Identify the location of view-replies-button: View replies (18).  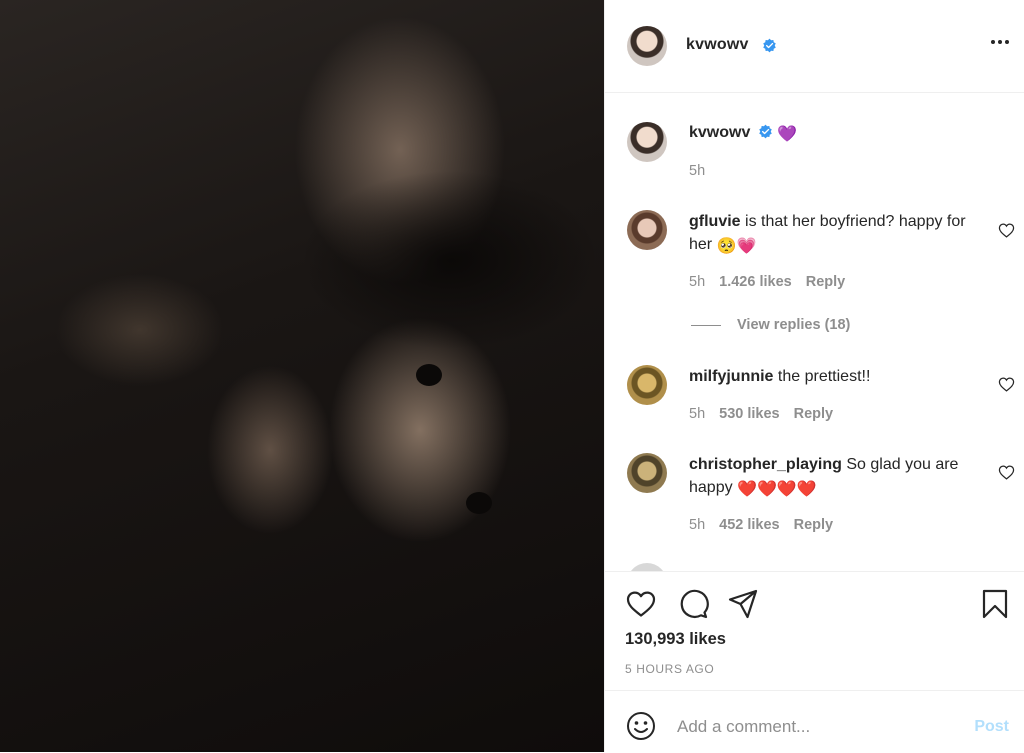
(770, 325).